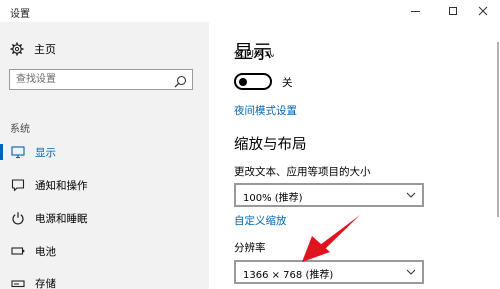  What do you see at coordinates (288, 275) in the screenshot?
I see `resolution-value: 1366 × 768 (推荐)` at bounding box center [288, 275].